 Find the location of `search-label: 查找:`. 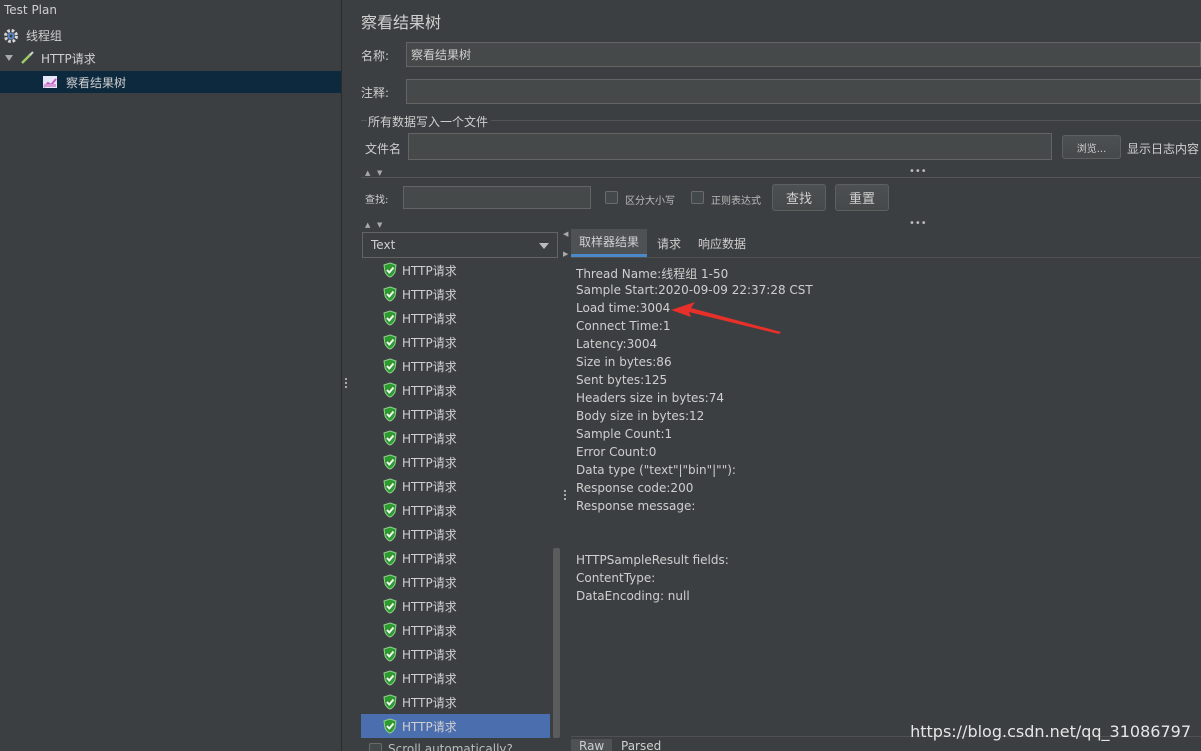

search-label: 查找: is located at coordinates (377, 200).